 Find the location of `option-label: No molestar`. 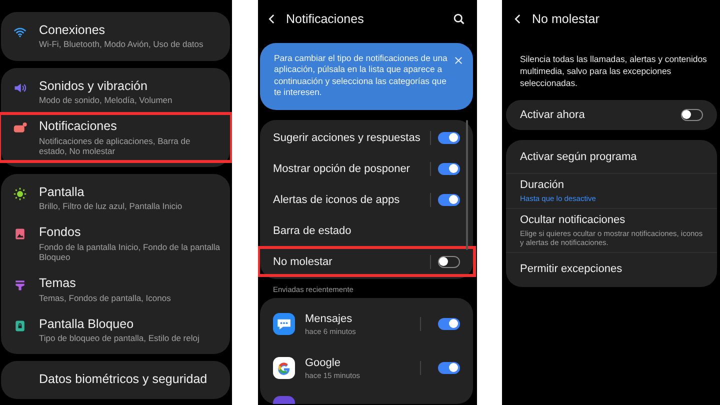

option-label: No molestar is located at coordinates (303, 262).